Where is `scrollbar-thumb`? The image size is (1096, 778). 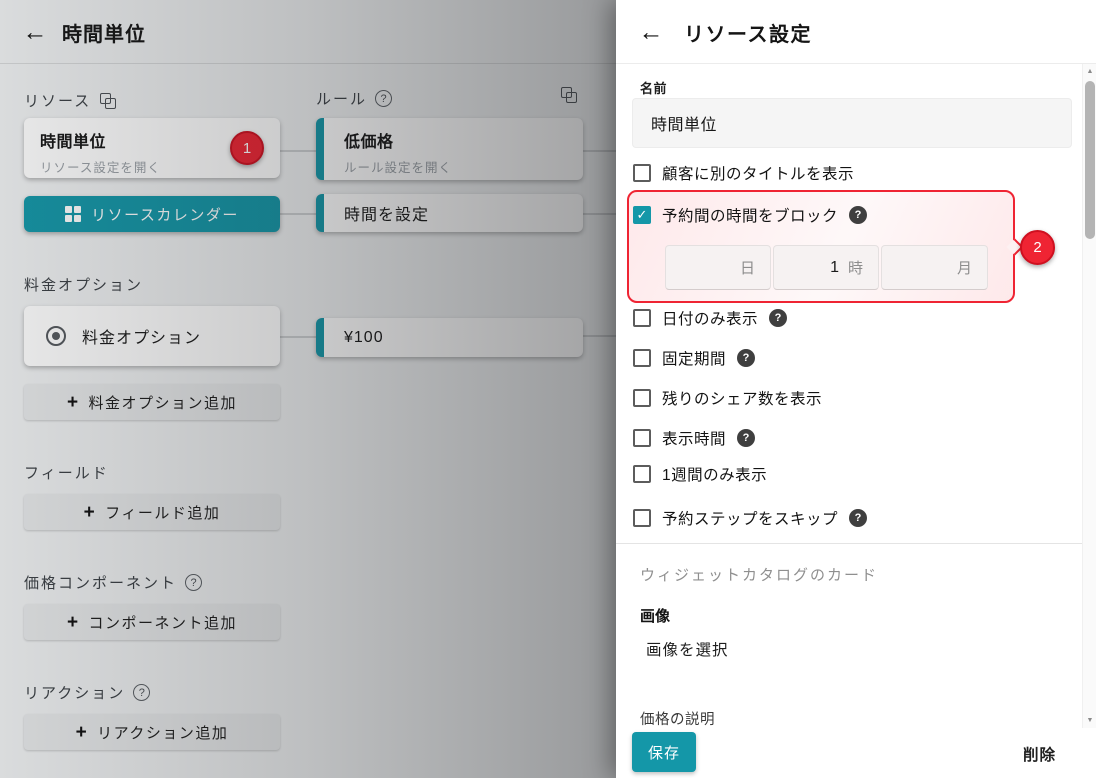
scrollbar-thumb is located at coordinates (1090, 160).